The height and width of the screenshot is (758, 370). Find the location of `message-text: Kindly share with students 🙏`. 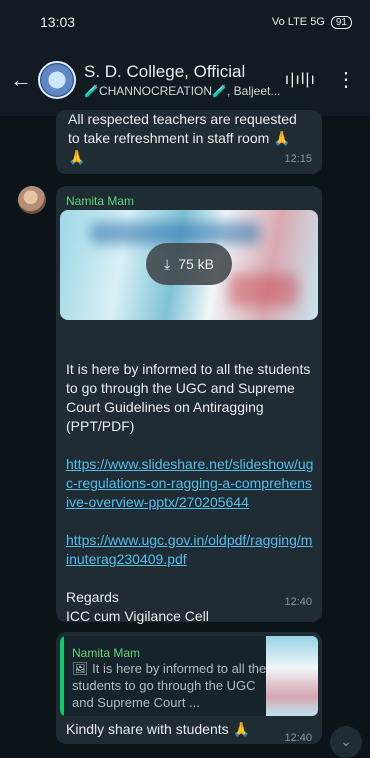

message-text: Kindly share with students 🙏 is located at coordinates (158, 729).